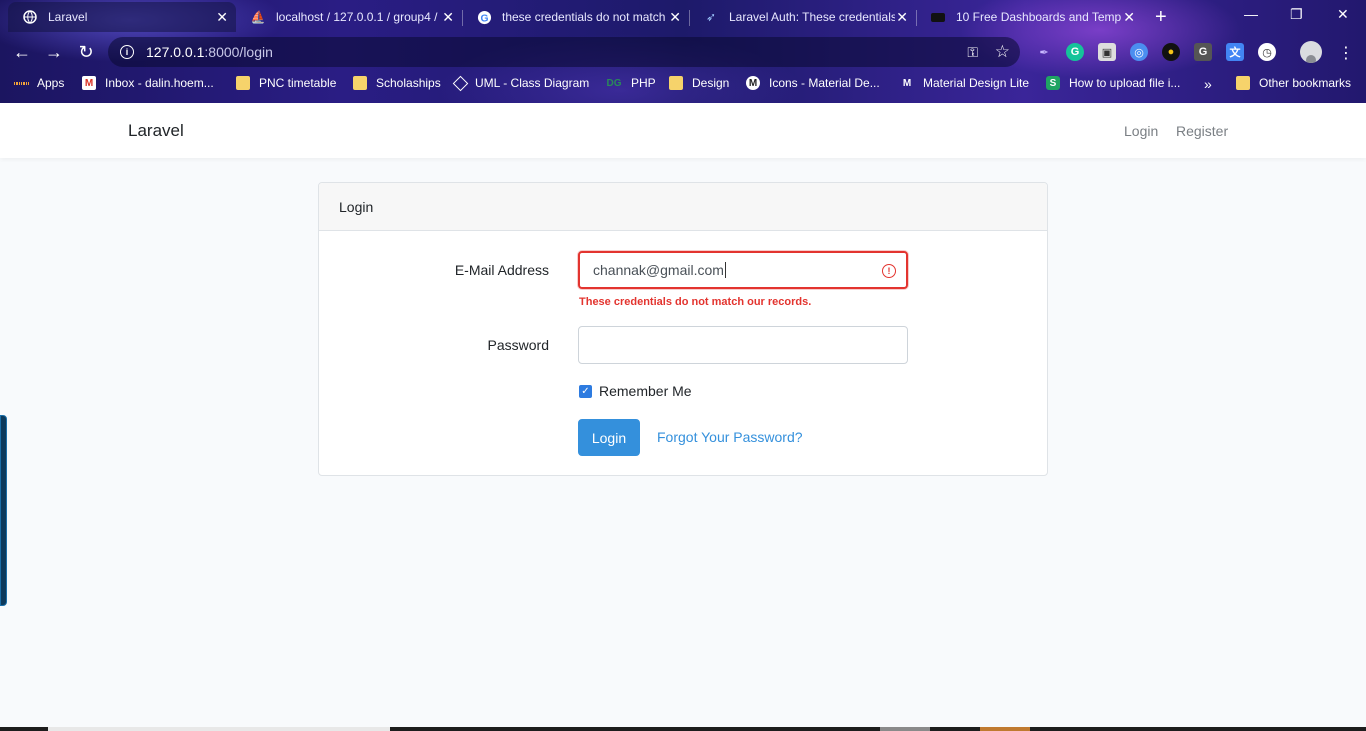 The height and width of the screenshot is (731, 1366). What do you see at coordinates (1139, 52) in the screenshot?
I see `search-extension-icon: ◎` at bounding box center [1139, 52].